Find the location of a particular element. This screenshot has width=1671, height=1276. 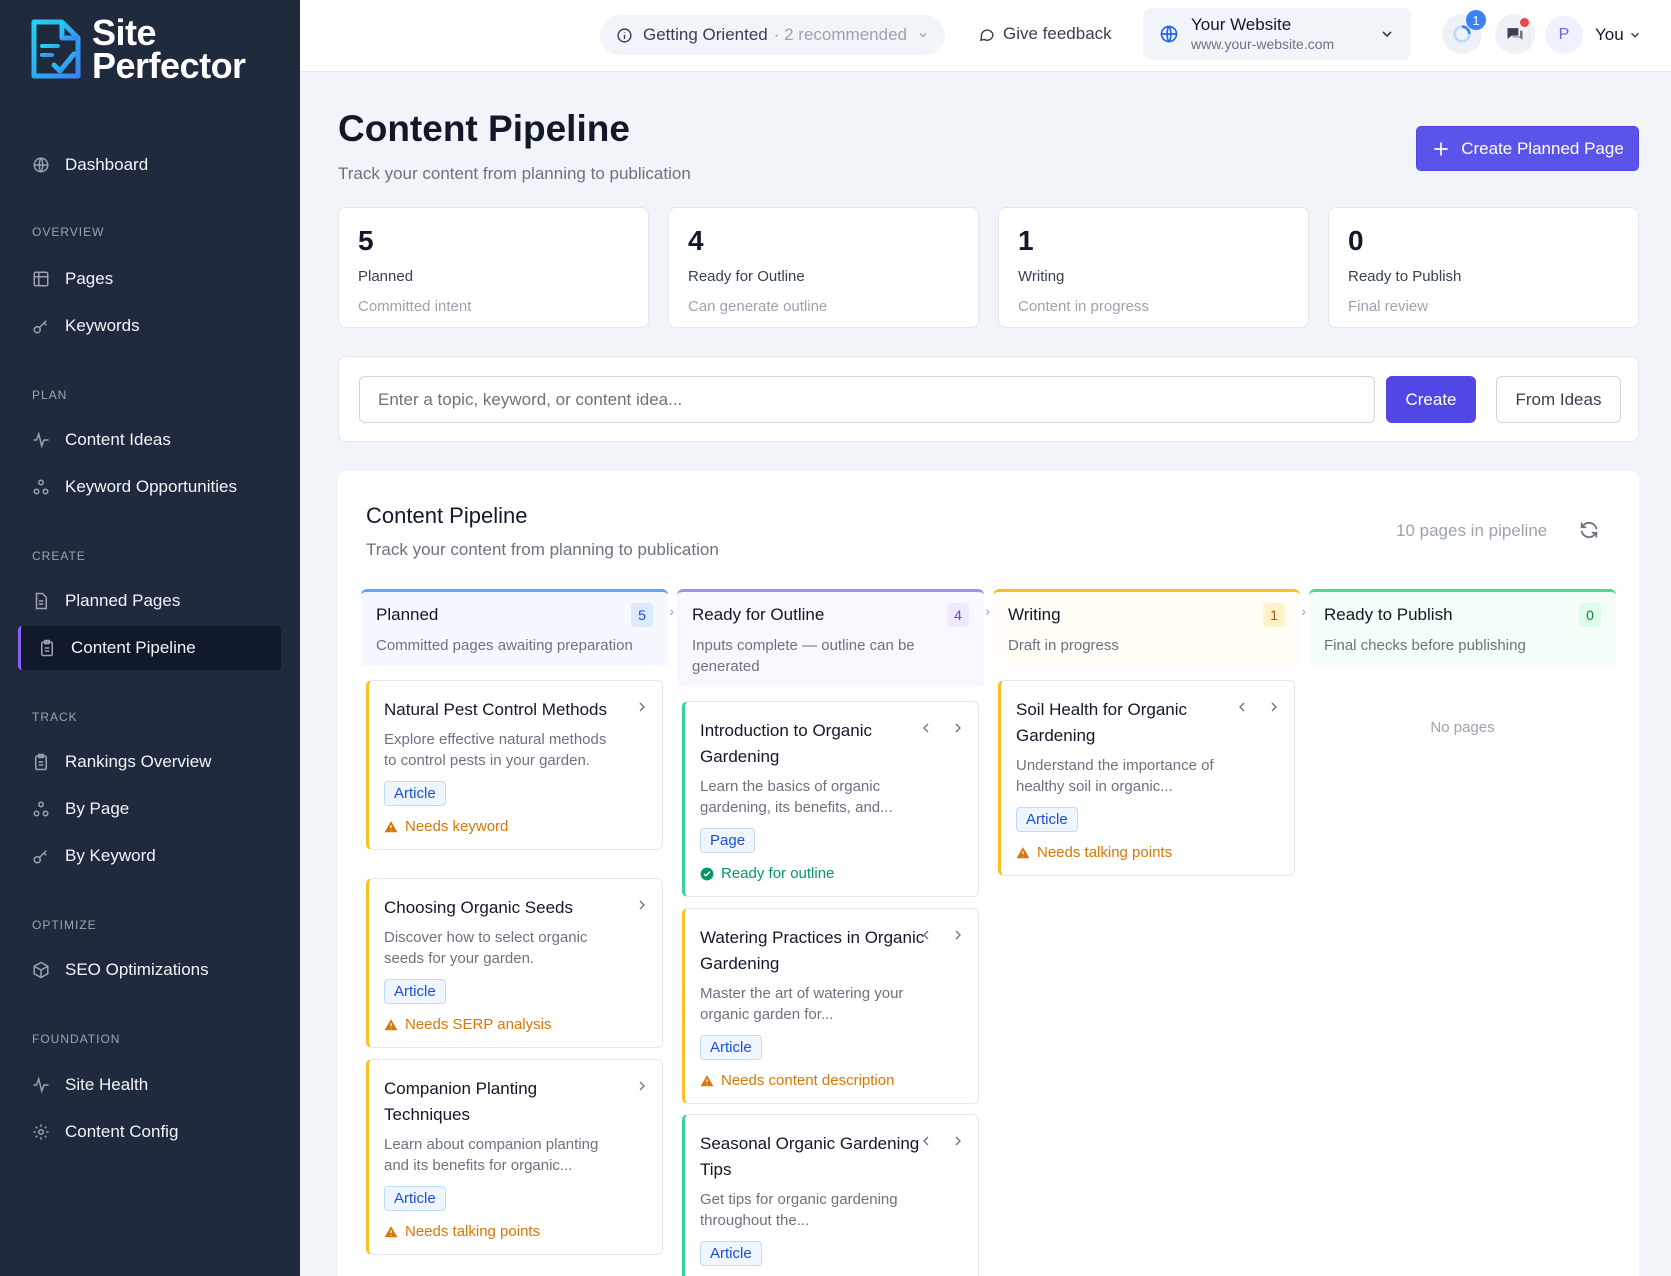

card-title: Choosing Organic Seeds is located at coordinates (479, 907).